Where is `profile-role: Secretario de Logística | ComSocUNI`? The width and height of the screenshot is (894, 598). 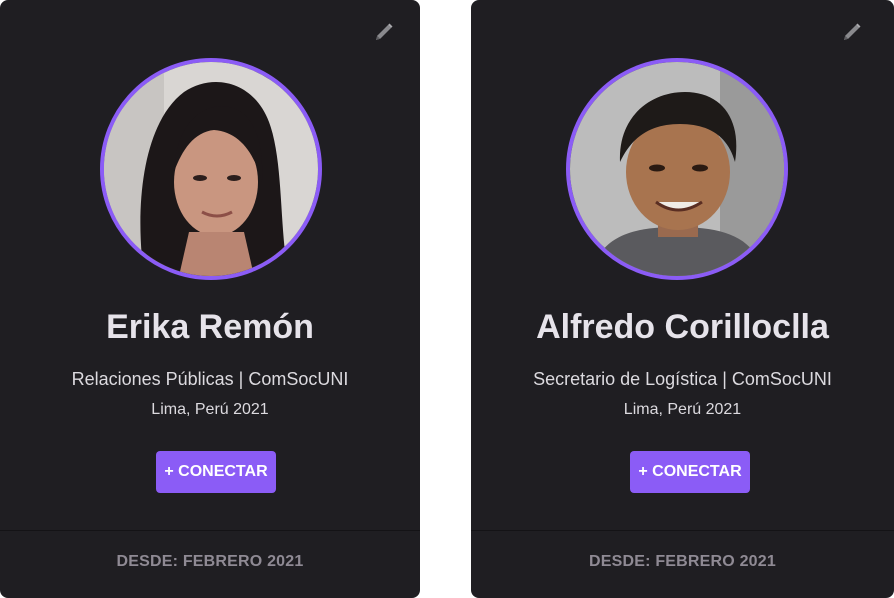
profile-role: Secretario de Logística | ComSocUNI is located at coordinates (682, 379).